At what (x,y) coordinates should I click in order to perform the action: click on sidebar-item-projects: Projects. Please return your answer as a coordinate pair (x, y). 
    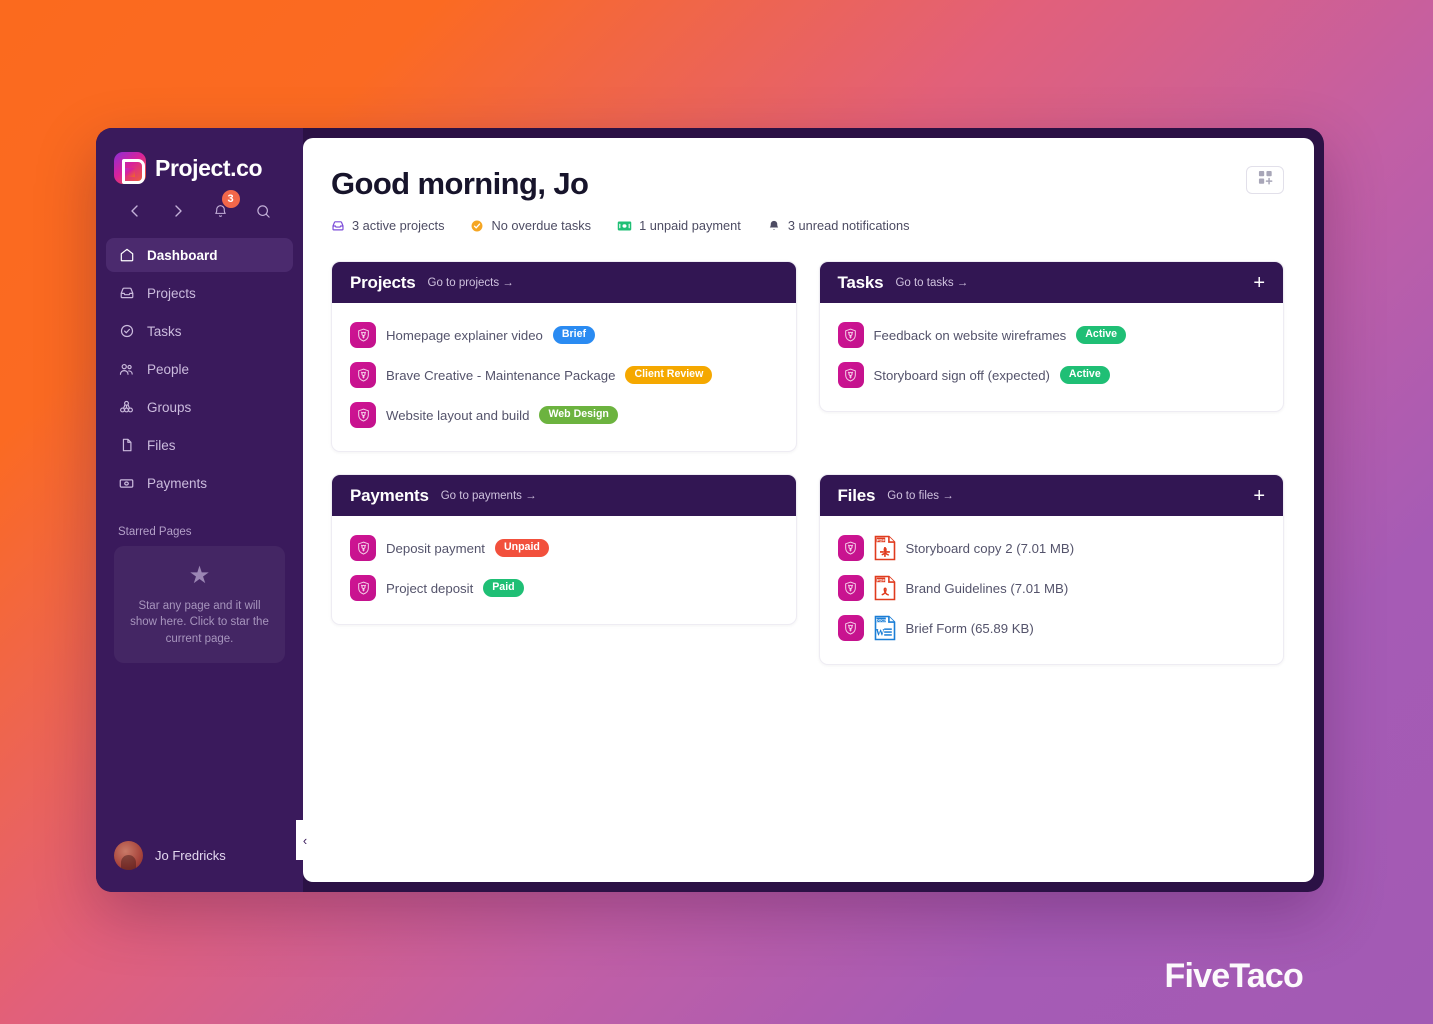
    Looking at the image, I should click on (199, 293).